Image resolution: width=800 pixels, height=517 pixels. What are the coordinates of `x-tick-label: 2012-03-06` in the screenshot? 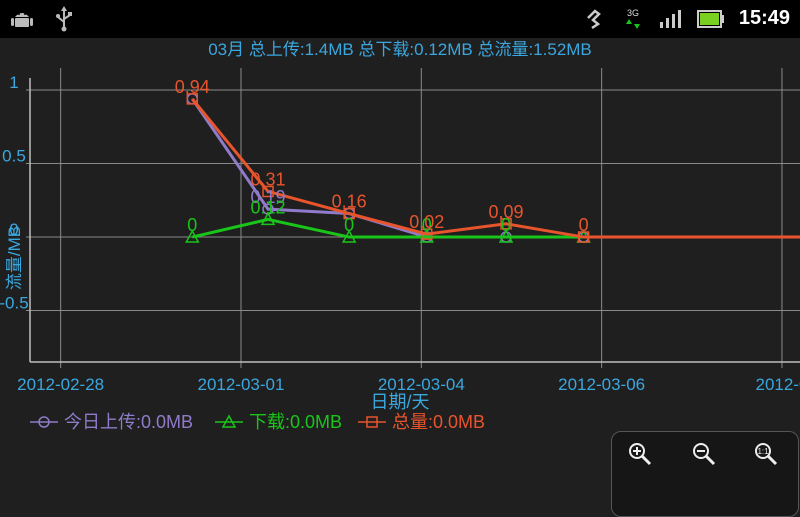 It's located at (601, 384).